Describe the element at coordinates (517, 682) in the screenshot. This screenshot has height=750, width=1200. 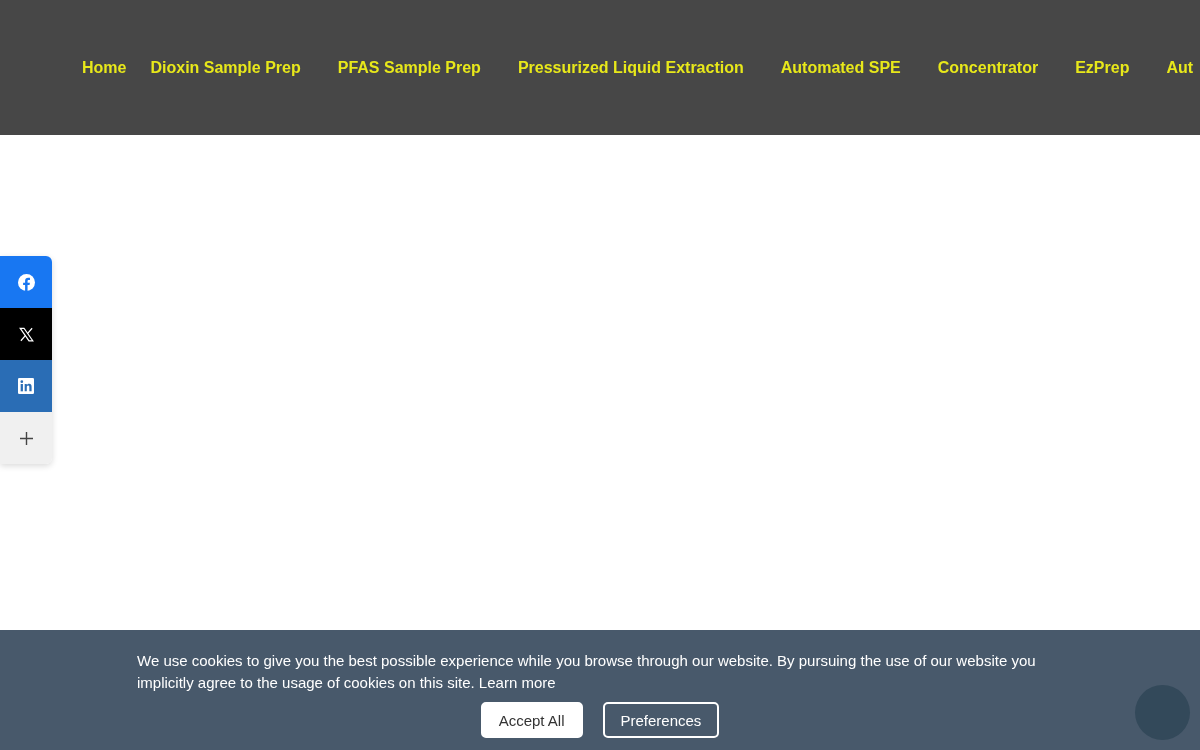
I see `learn-more-link: Learn more` at that location.